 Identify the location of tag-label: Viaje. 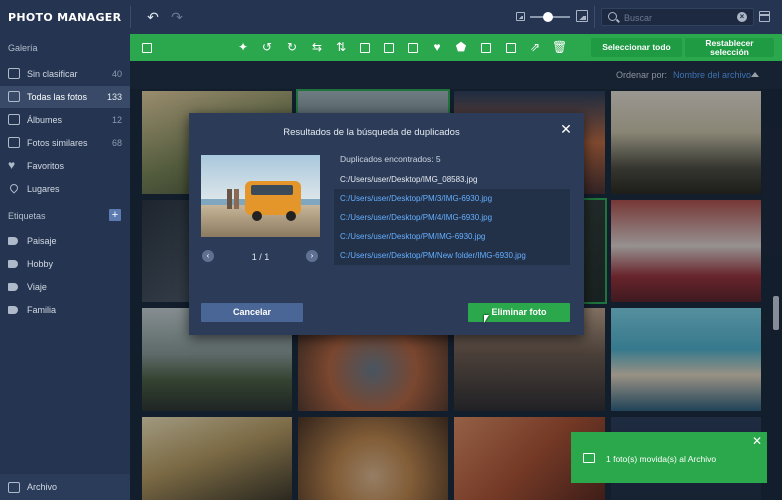
(37, 287).